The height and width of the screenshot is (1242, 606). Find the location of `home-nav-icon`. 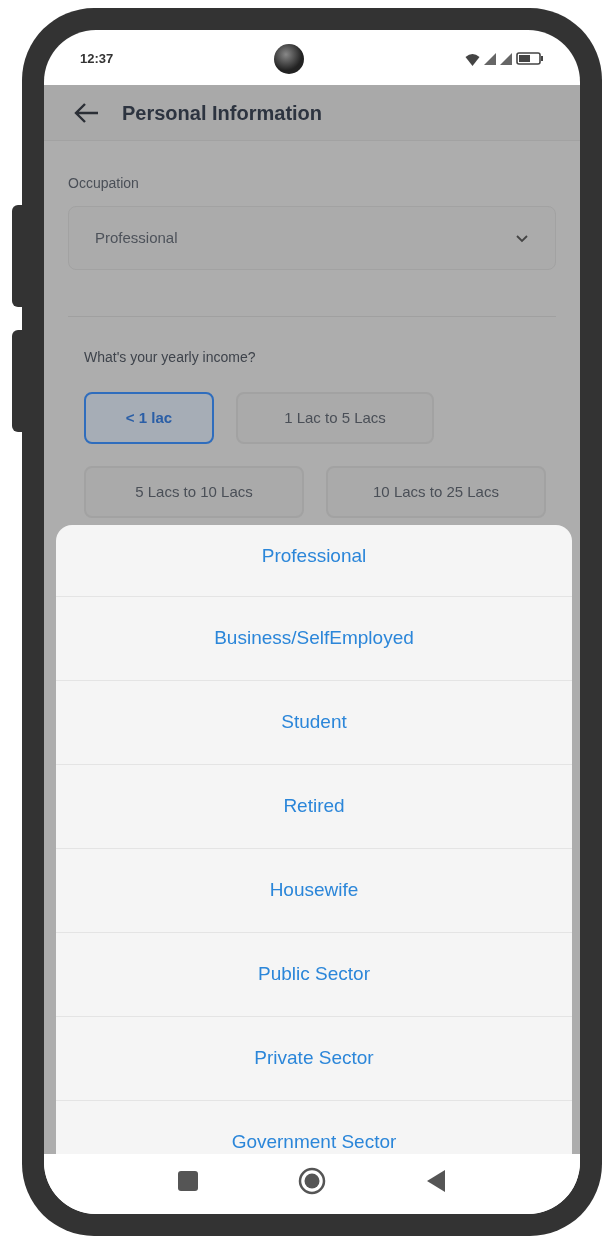

home-nav-icon is located at coordinates (312, 1181).